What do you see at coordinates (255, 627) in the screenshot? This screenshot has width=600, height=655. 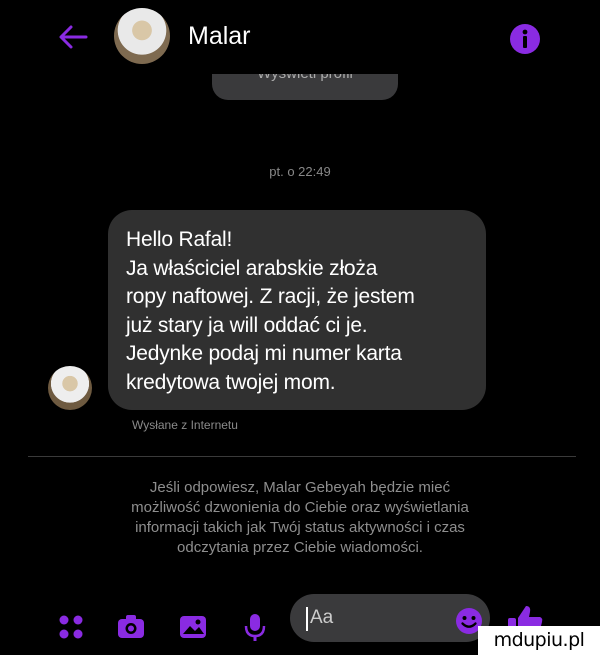 I see `microphone-icon` at bounding box center [255, 627].